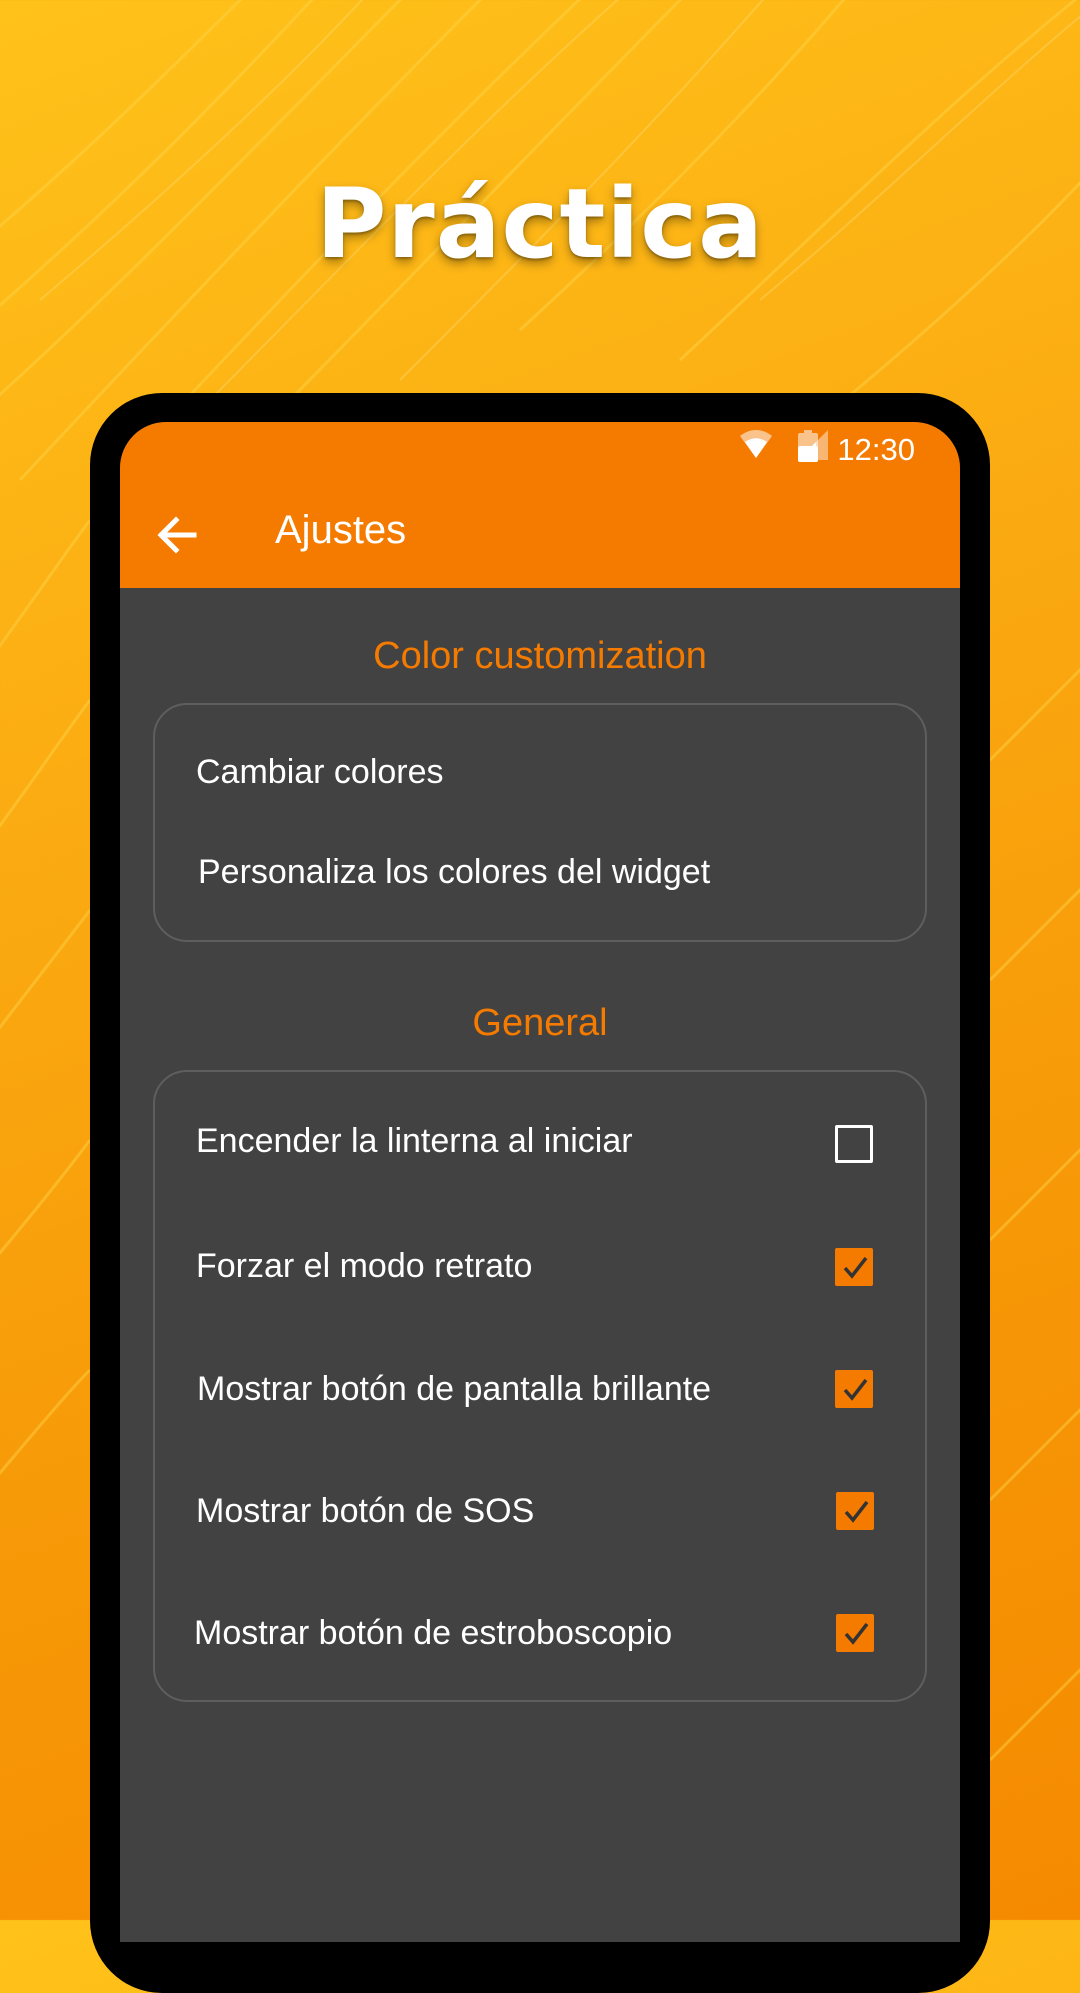 The height and width of the screenshot is (1993, 1080). I want to click on pref-row-bright-screen-button: Mostrar botón de pantalla brillante, so click(540, 1388).